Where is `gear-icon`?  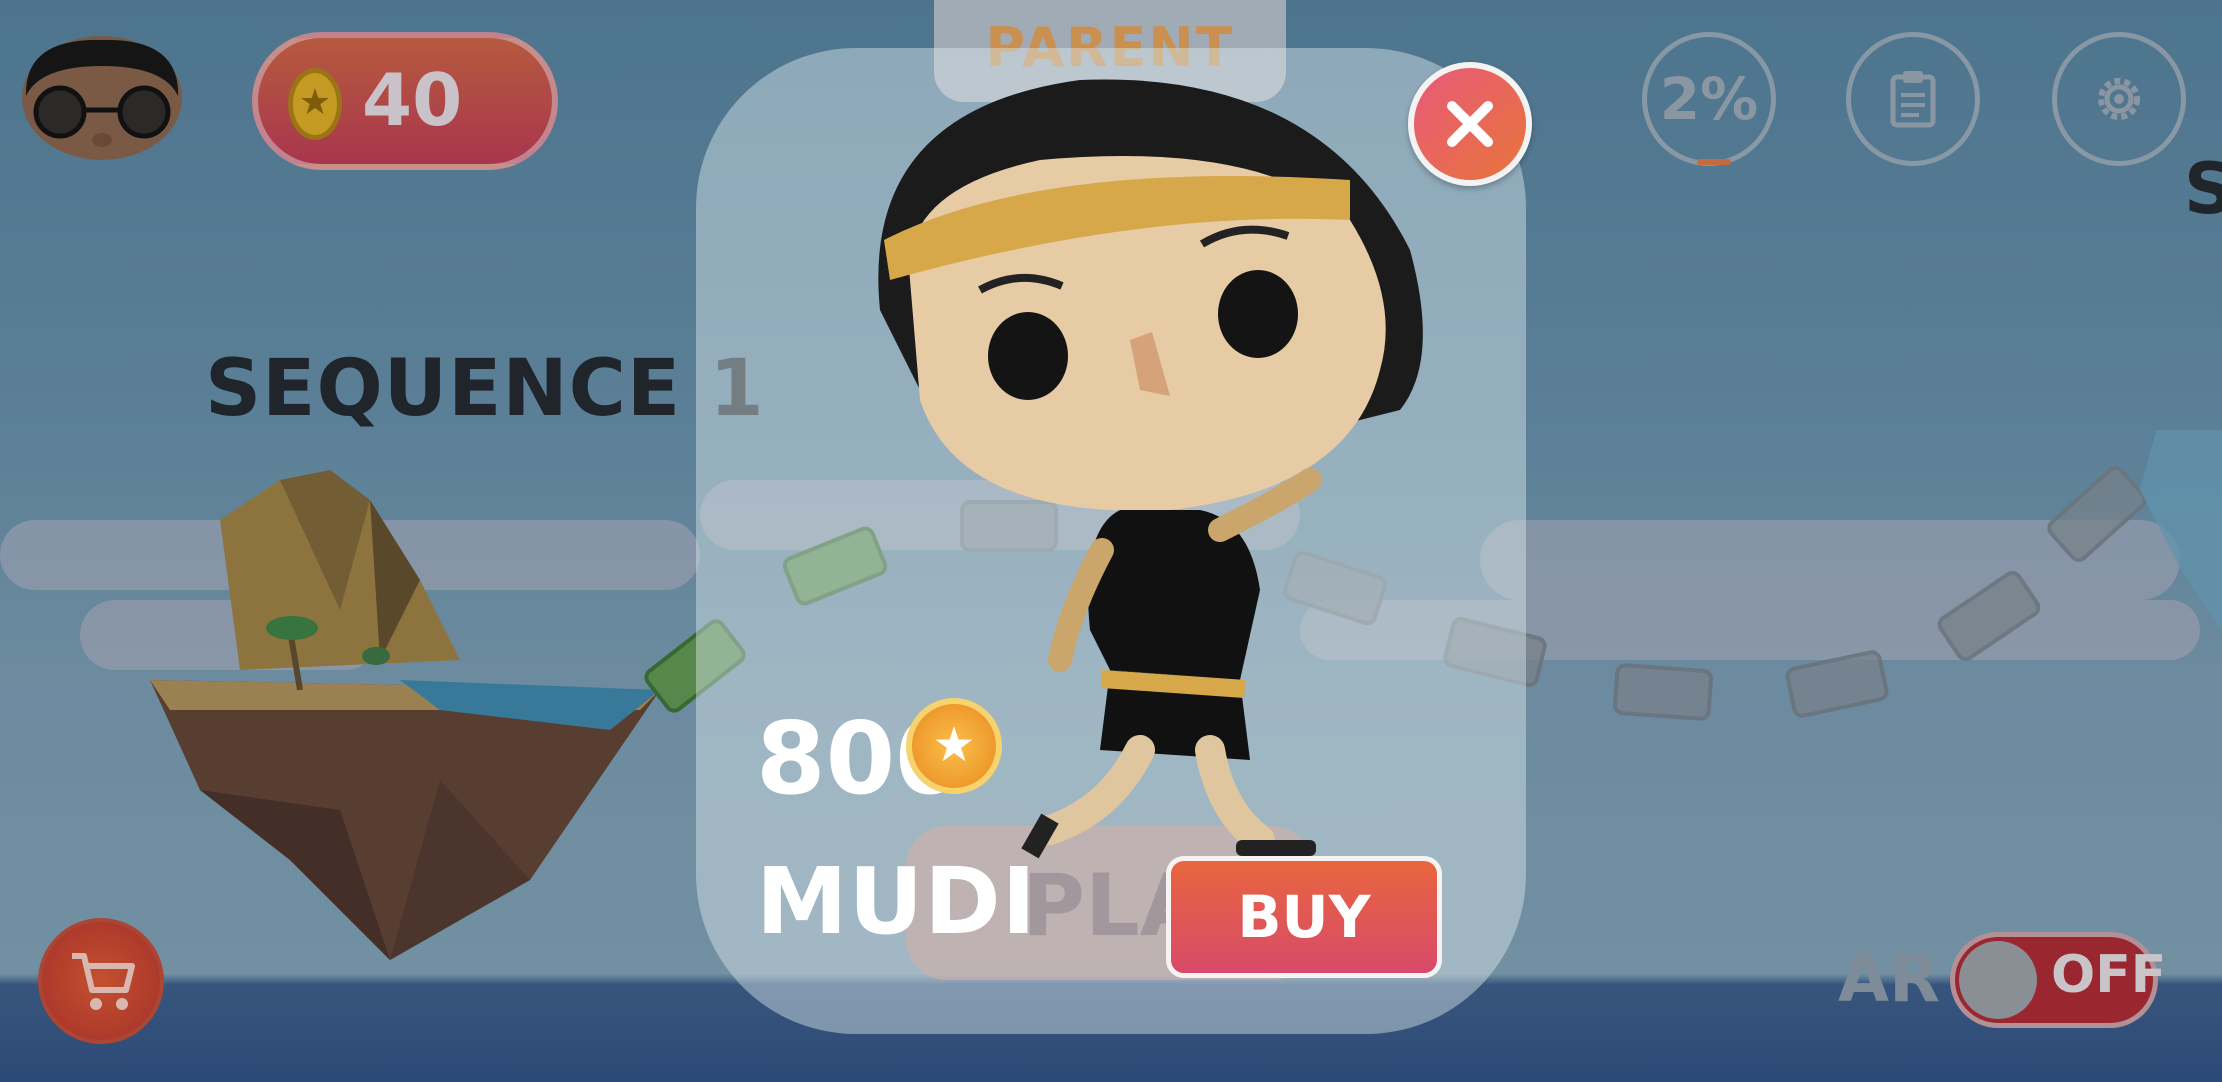
gear-icon is located at coordinates (2119, 99).